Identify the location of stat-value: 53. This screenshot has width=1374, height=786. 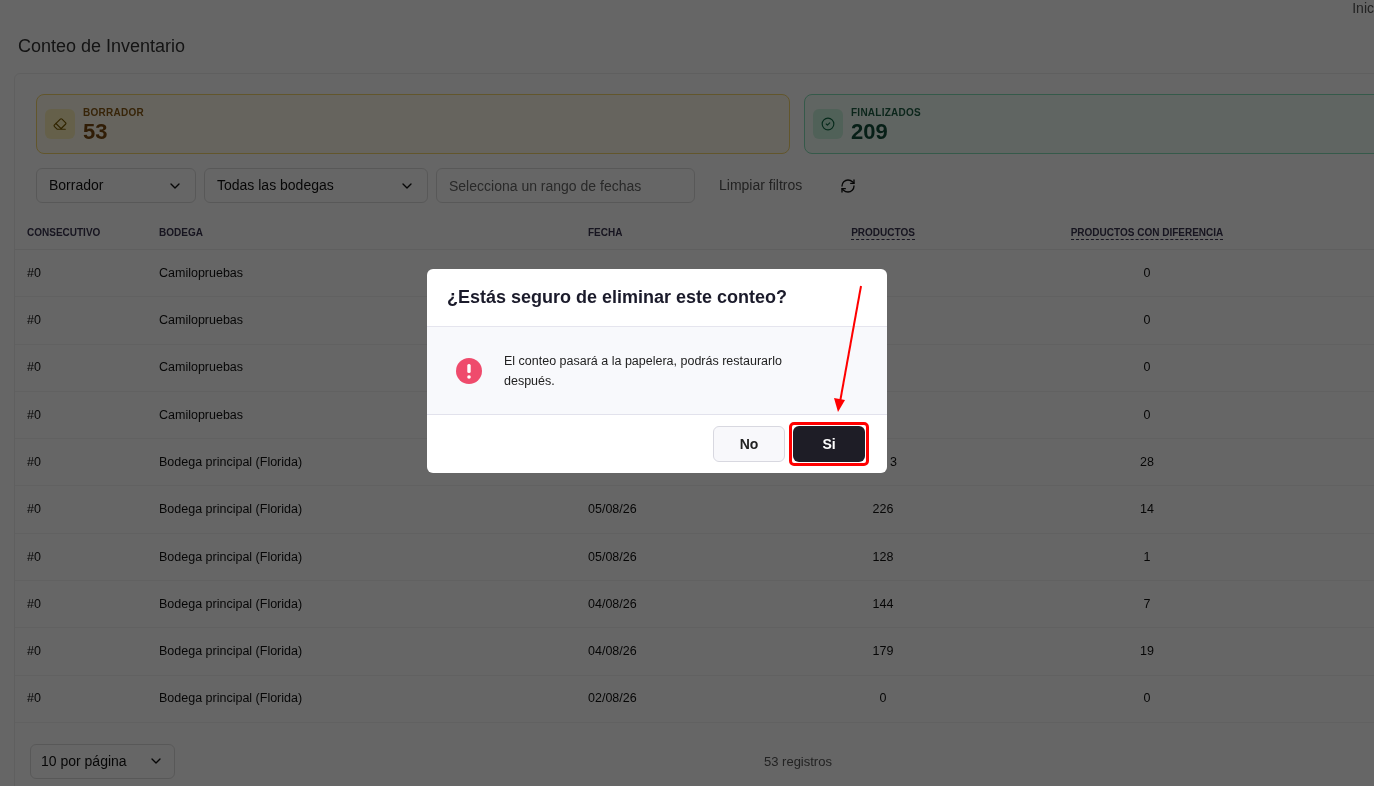
(96, 131).